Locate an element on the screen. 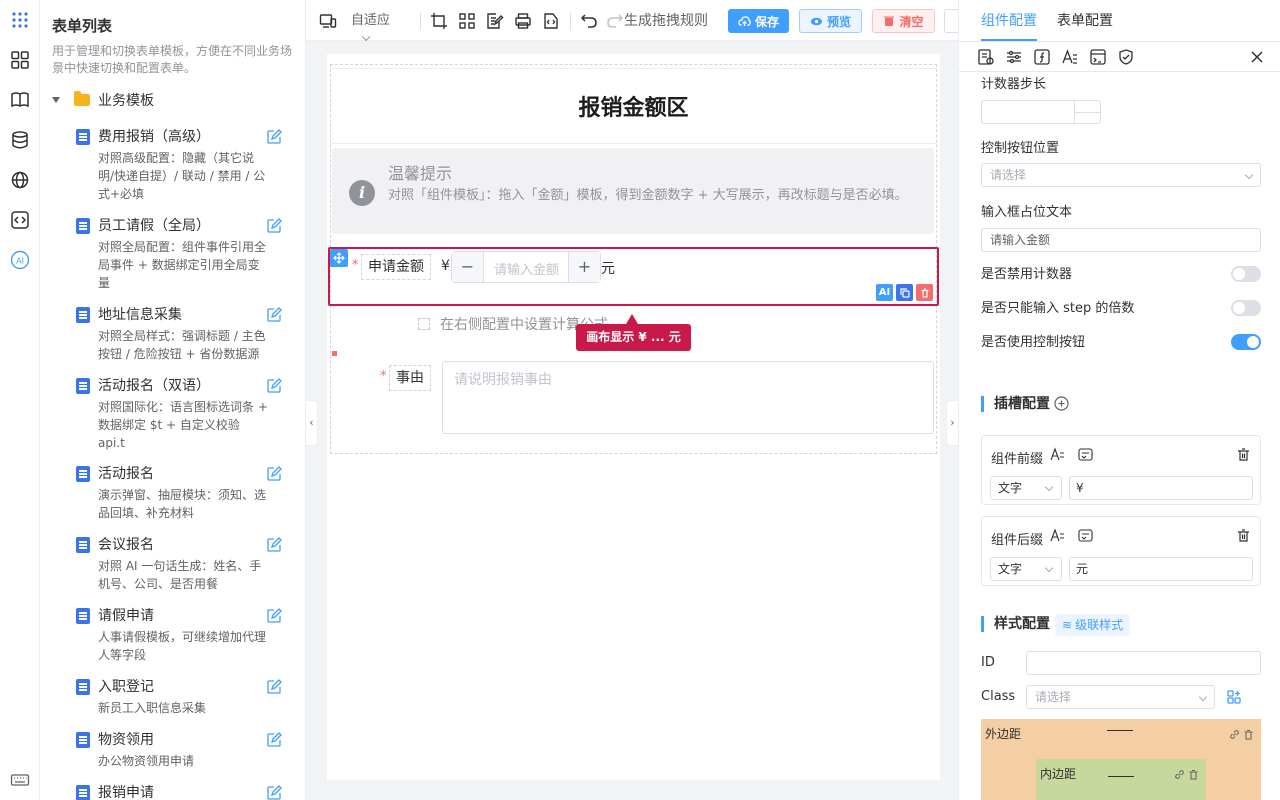 The image size is (1280, 800). close-icon is located at coordinates (1257, 57).